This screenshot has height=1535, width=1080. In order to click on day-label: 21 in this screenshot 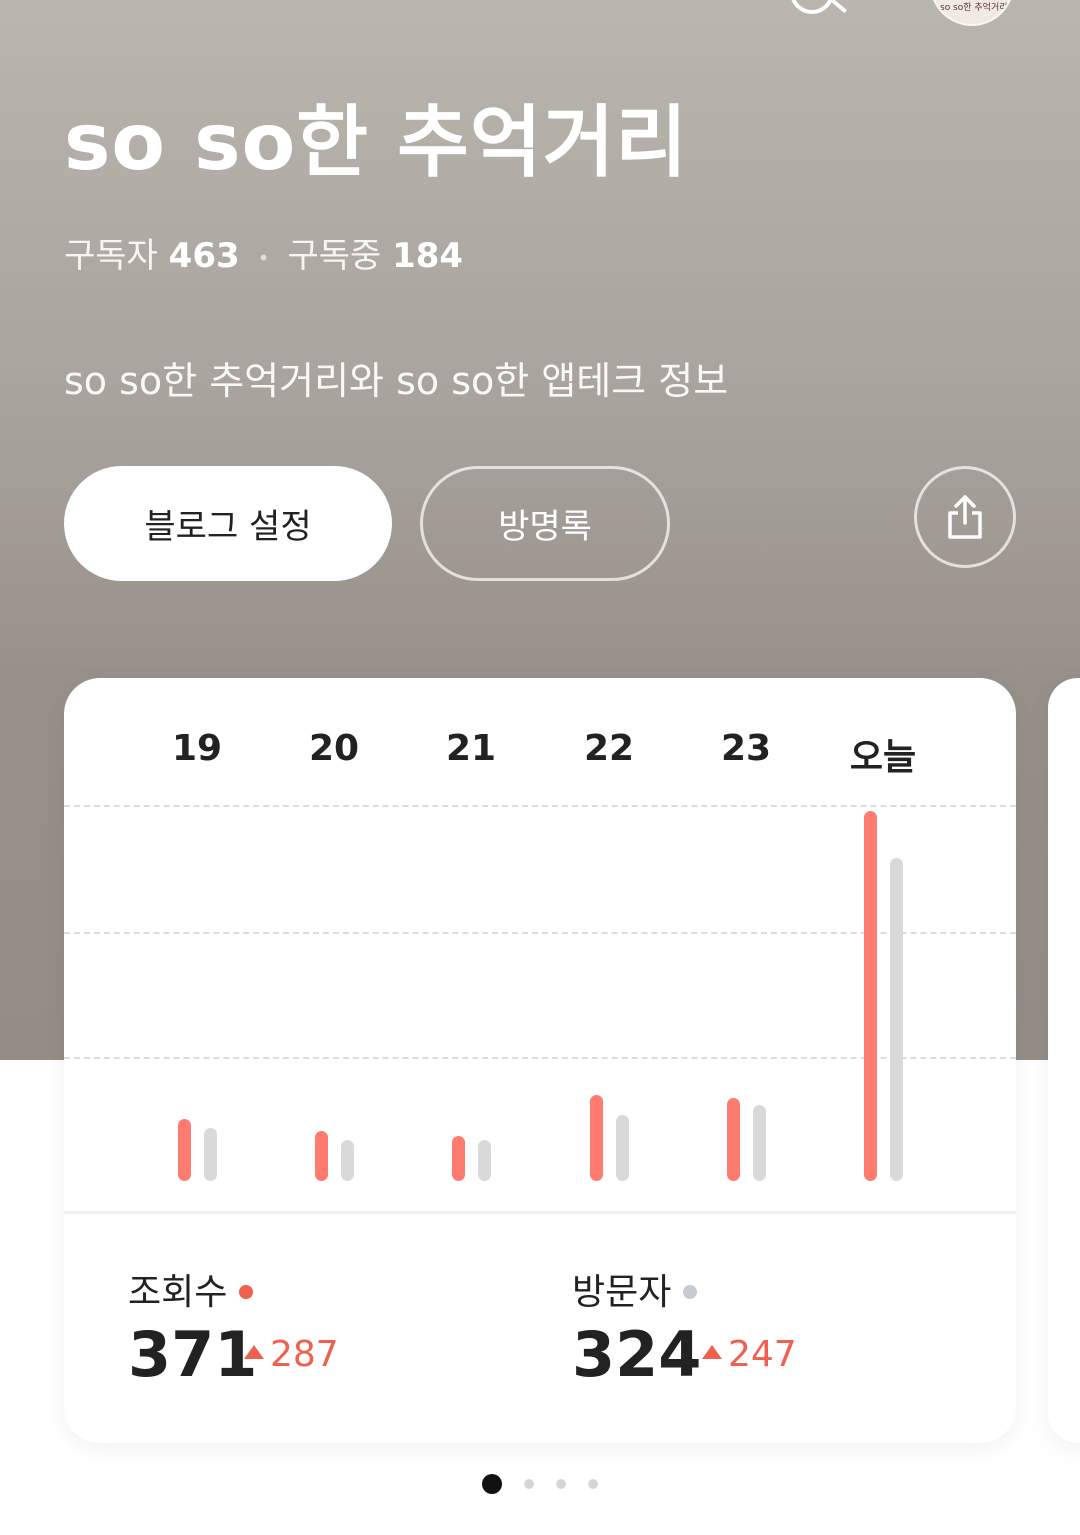, I will do `click(471, 748)`.